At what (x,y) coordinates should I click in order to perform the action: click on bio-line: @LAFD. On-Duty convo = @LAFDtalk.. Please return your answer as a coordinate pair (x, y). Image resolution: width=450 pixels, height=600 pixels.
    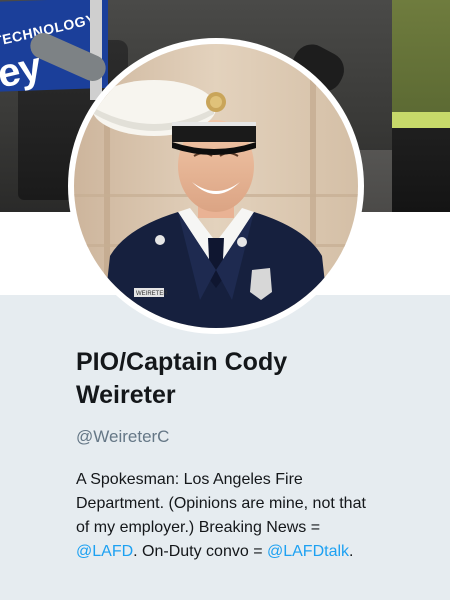
    Looking at the image, I should click on (259, 552).